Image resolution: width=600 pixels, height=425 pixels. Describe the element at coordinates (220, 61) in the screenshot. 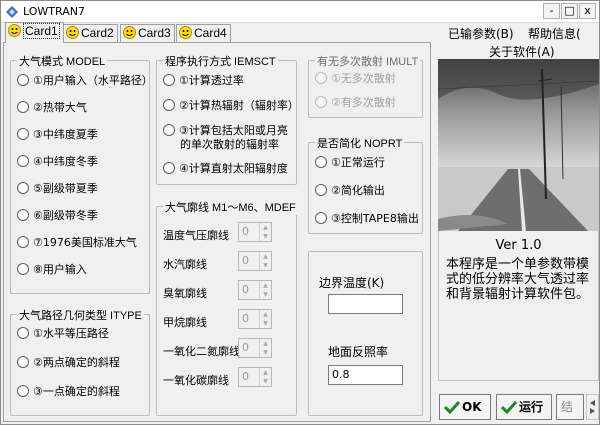

I see `exec-mode-title: 程序执行方式 IEMSCT` at that location.